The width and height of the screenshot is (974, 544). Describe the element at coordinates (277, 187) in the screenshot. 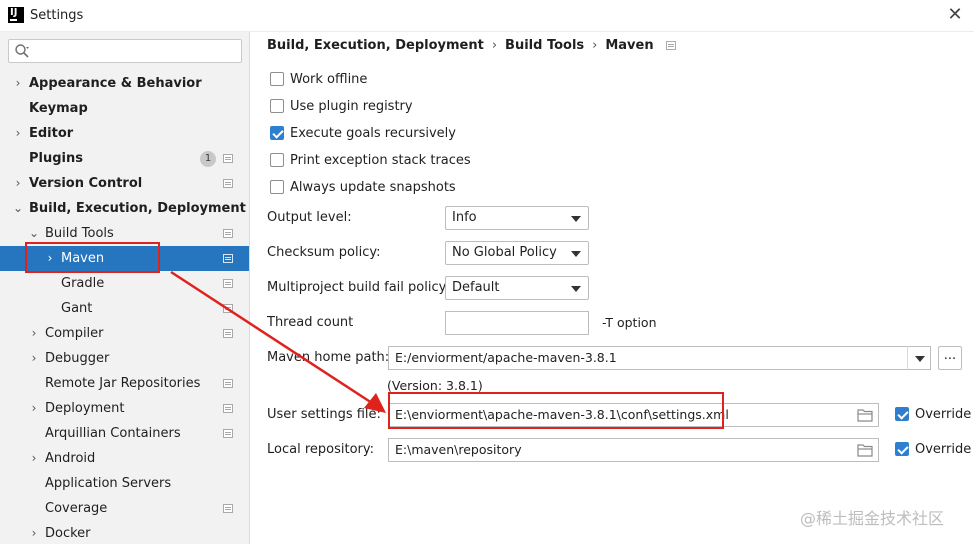

I see `always-update-snapshots-checkbox` at that location.